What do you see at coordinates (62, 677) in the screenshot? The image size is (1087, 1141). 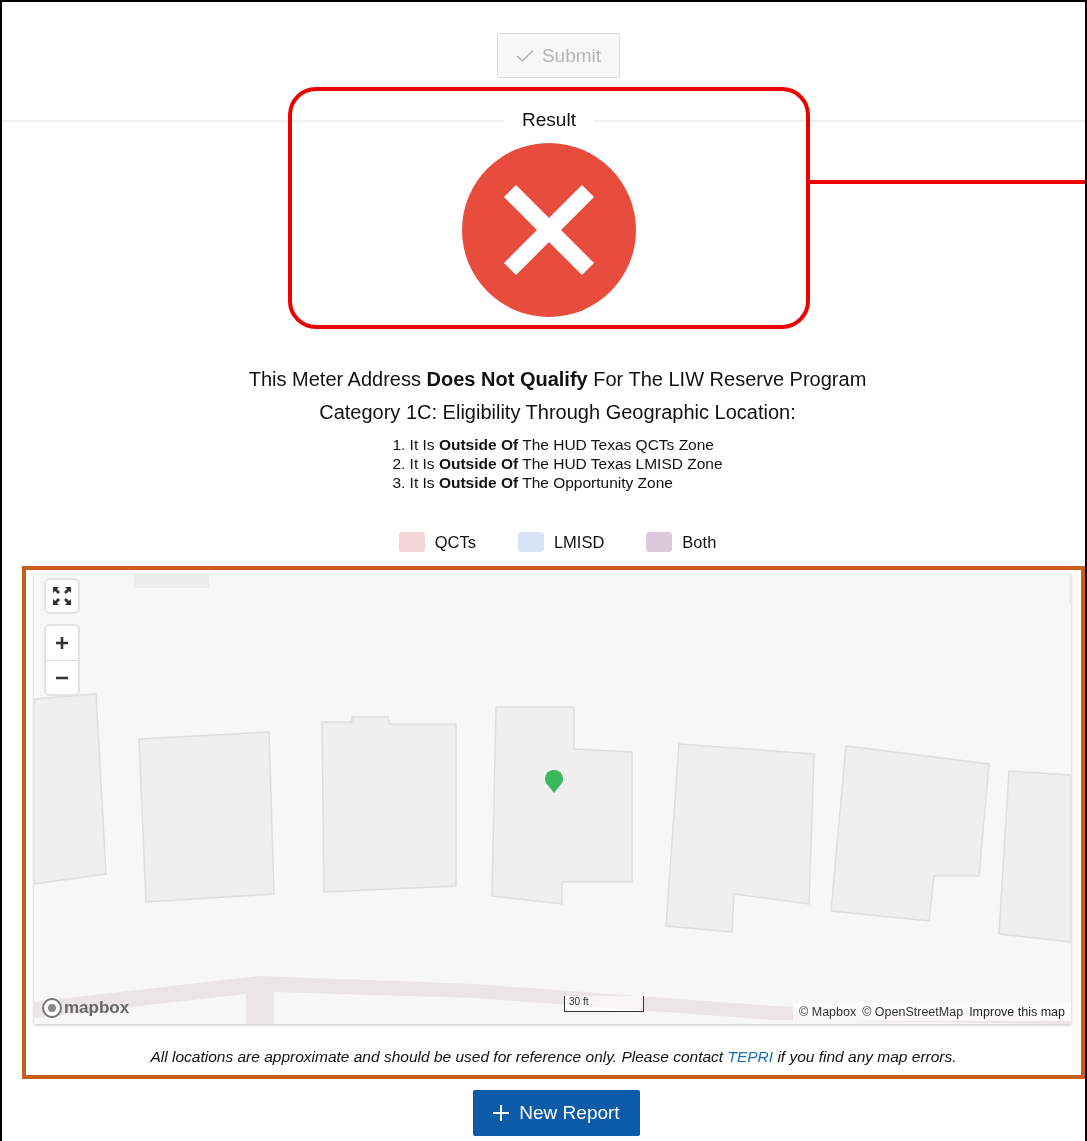 I see `zoom-out-button` at bounding box center [62, 677].